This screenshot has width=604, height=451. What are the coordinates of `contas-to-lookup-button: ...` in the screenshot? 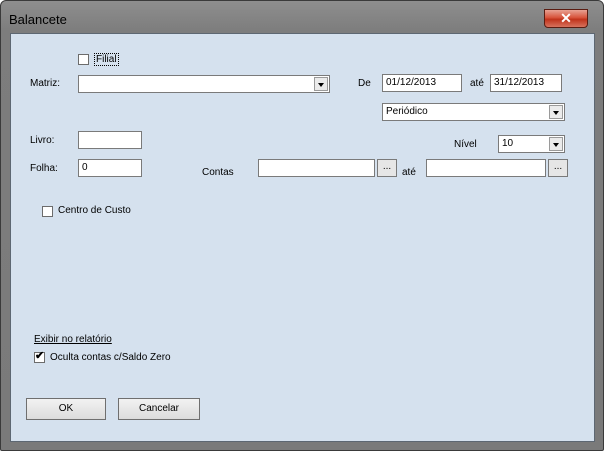 It's located at (558, 168).